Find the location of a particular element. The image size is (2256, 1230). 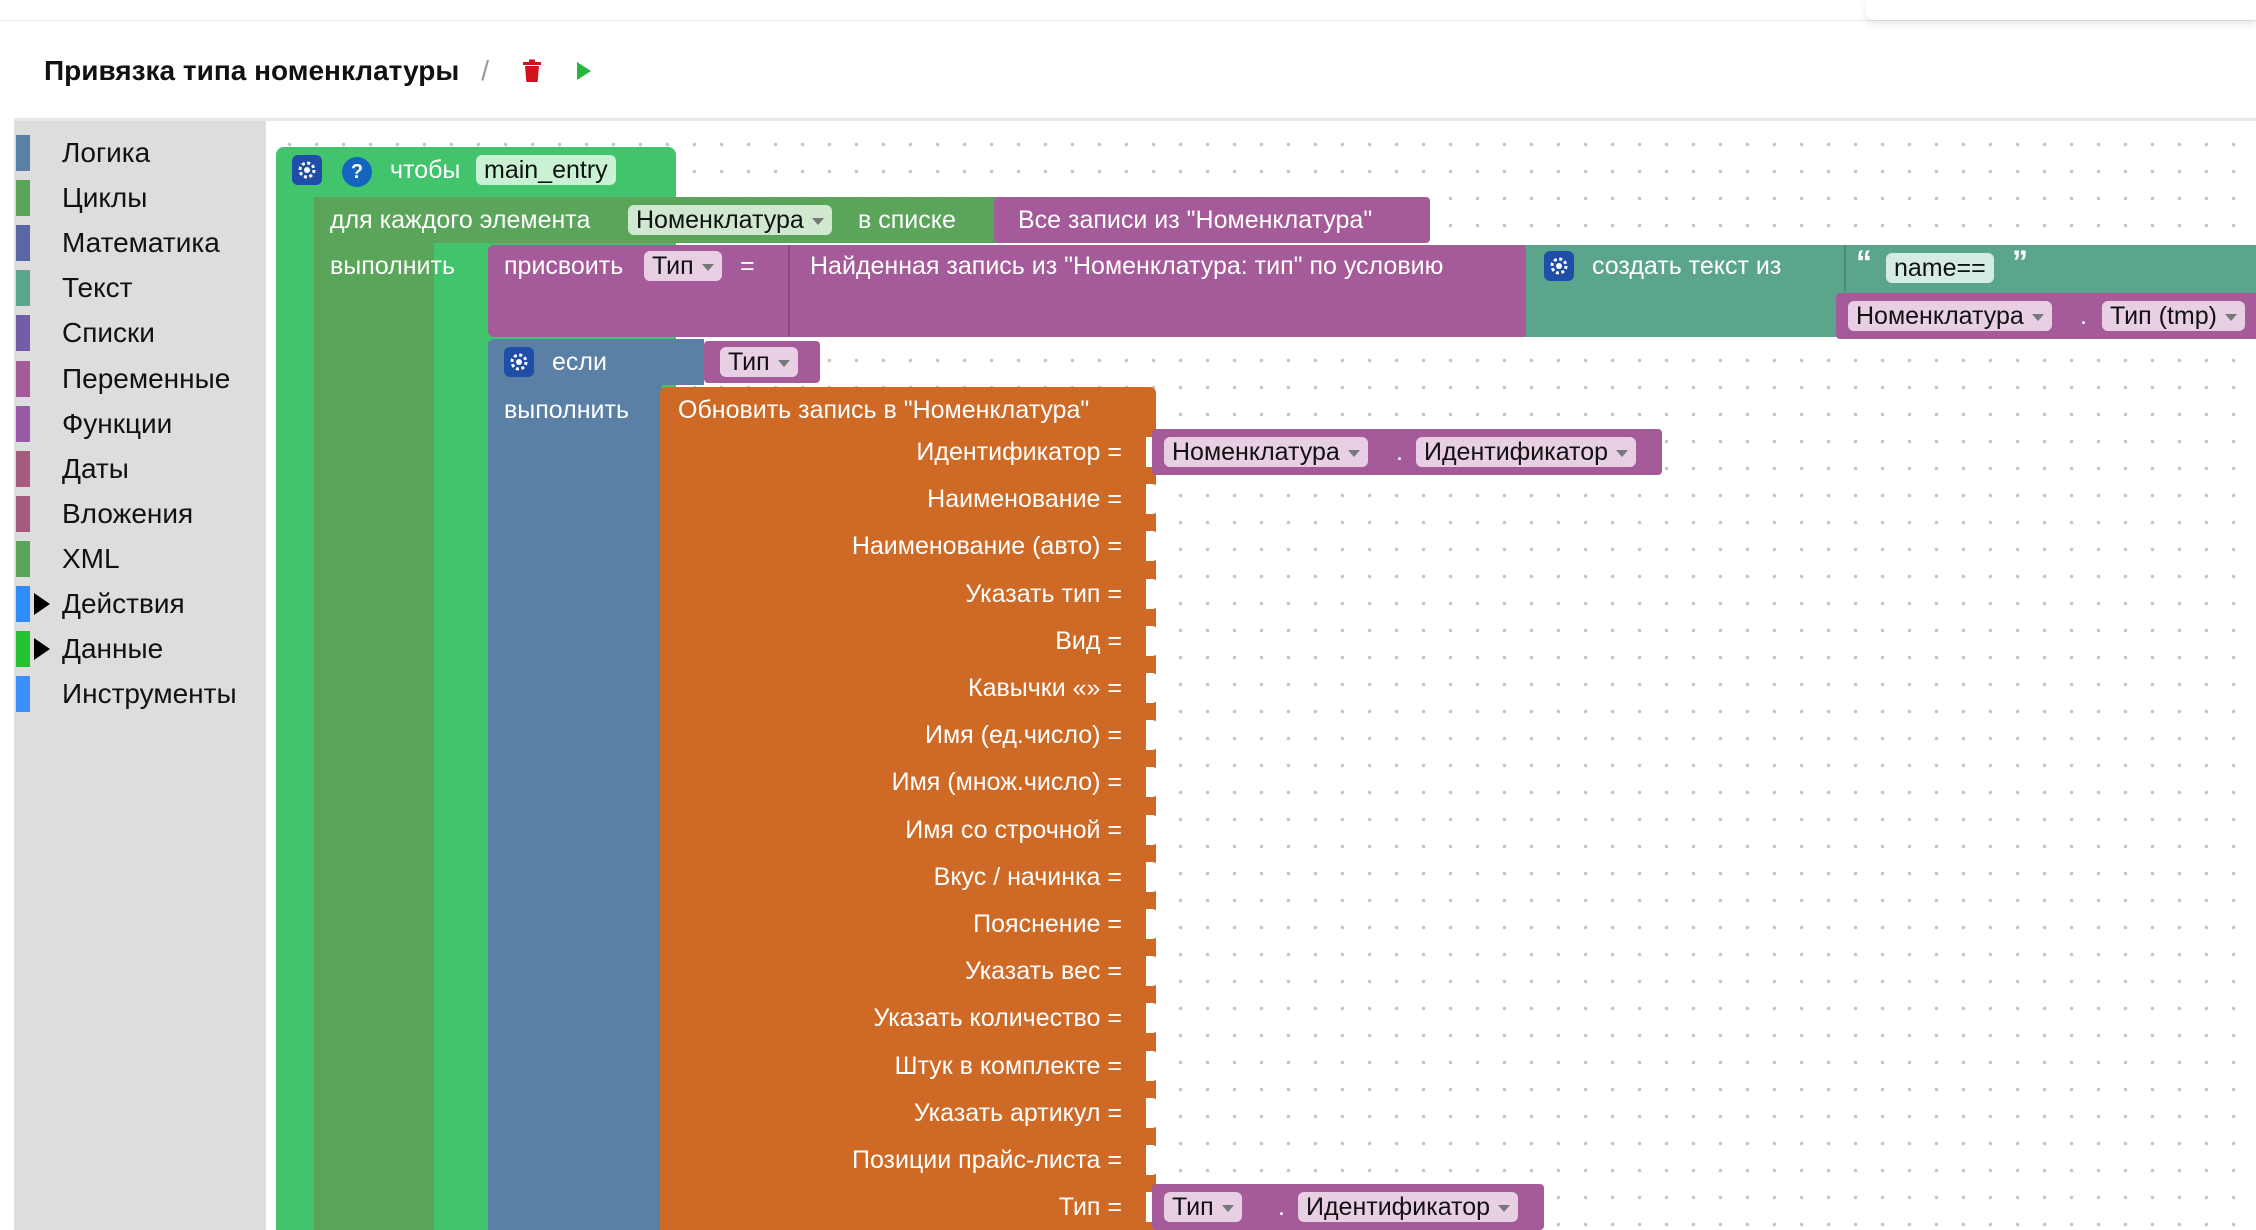

toolbox-category: Текст is located at coordinates (140, 288).